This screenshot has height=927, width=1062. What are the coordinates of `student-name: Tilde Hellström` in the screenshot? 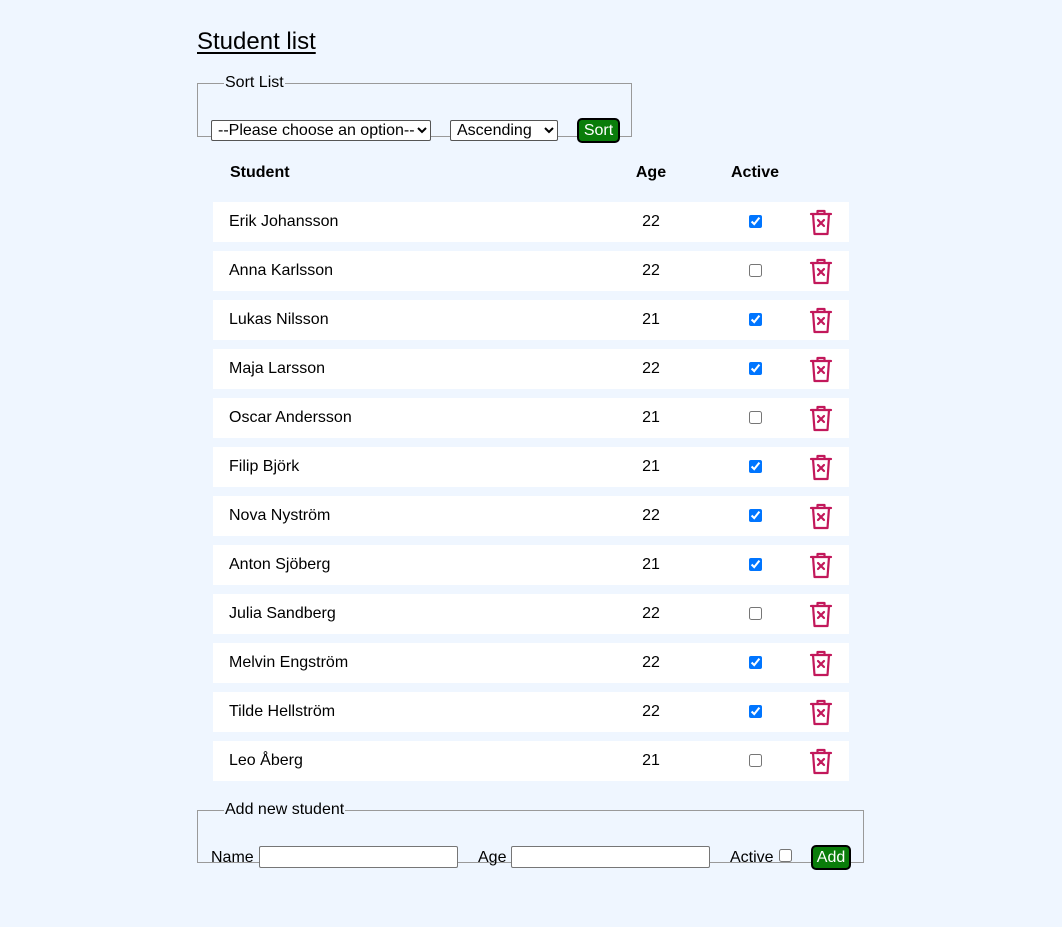 It's located at (282, 711).